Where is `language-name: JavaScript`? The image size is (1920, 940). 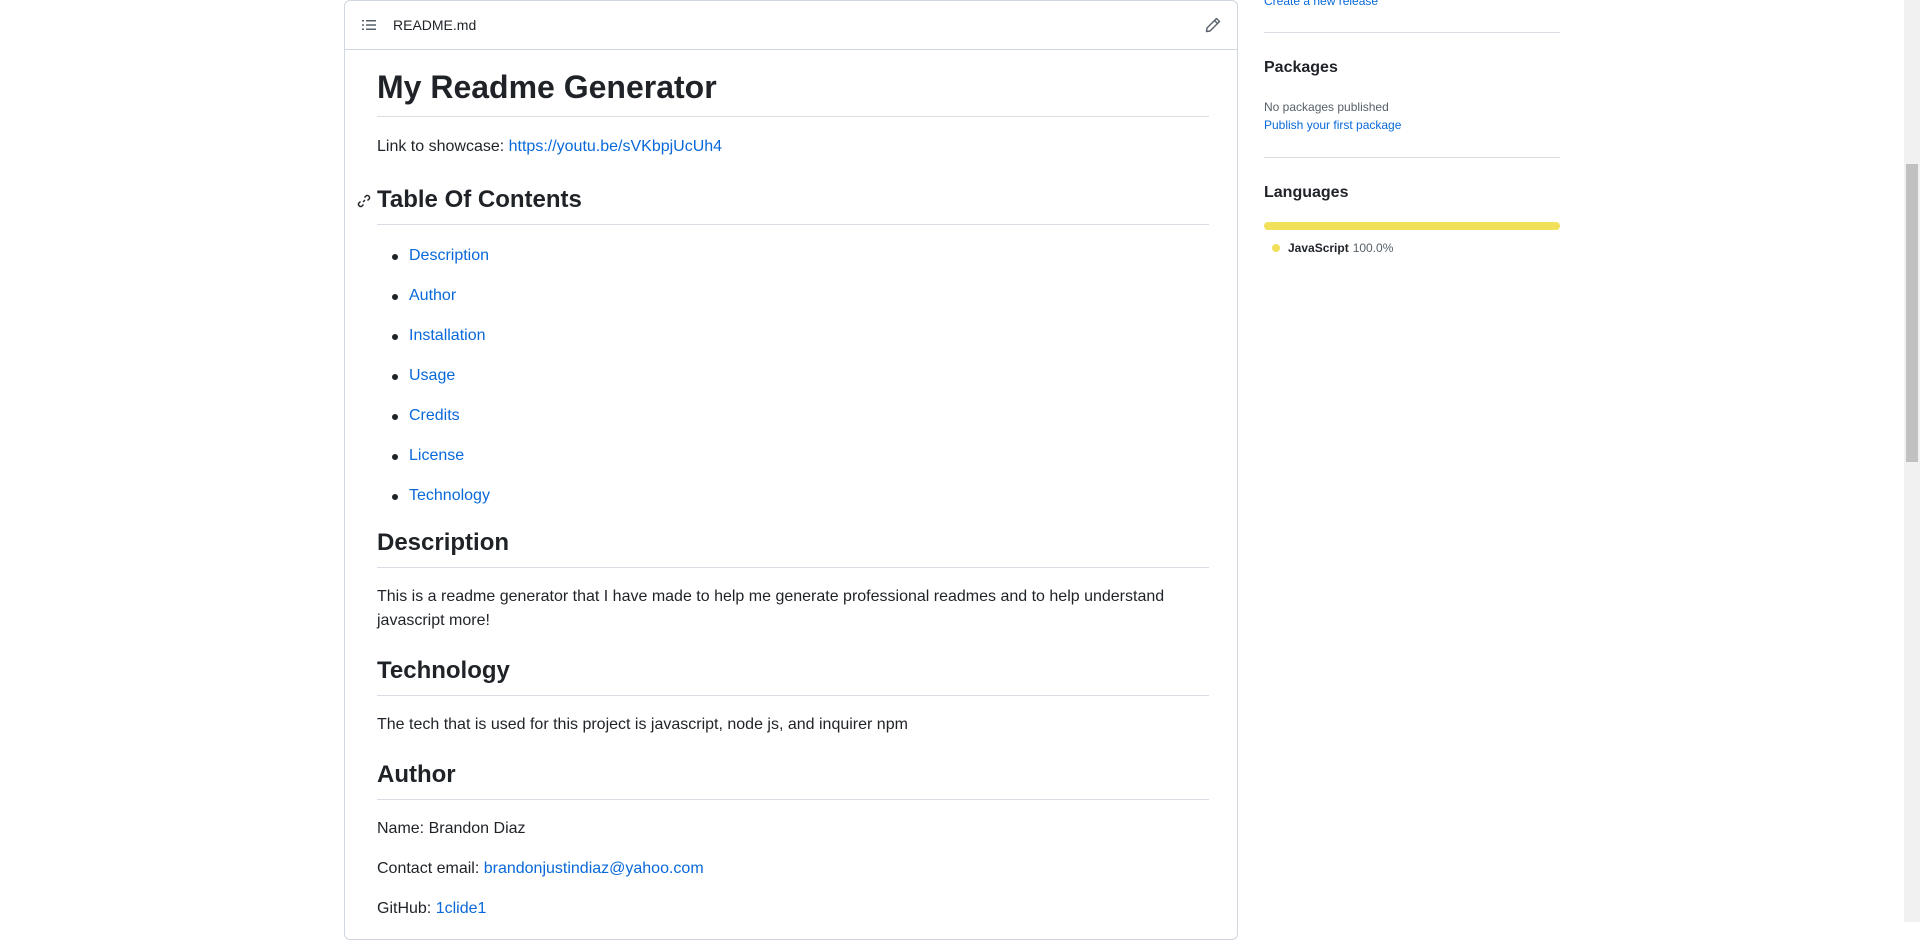 language-name: JavaScript is located at coordinates (1318, 248).